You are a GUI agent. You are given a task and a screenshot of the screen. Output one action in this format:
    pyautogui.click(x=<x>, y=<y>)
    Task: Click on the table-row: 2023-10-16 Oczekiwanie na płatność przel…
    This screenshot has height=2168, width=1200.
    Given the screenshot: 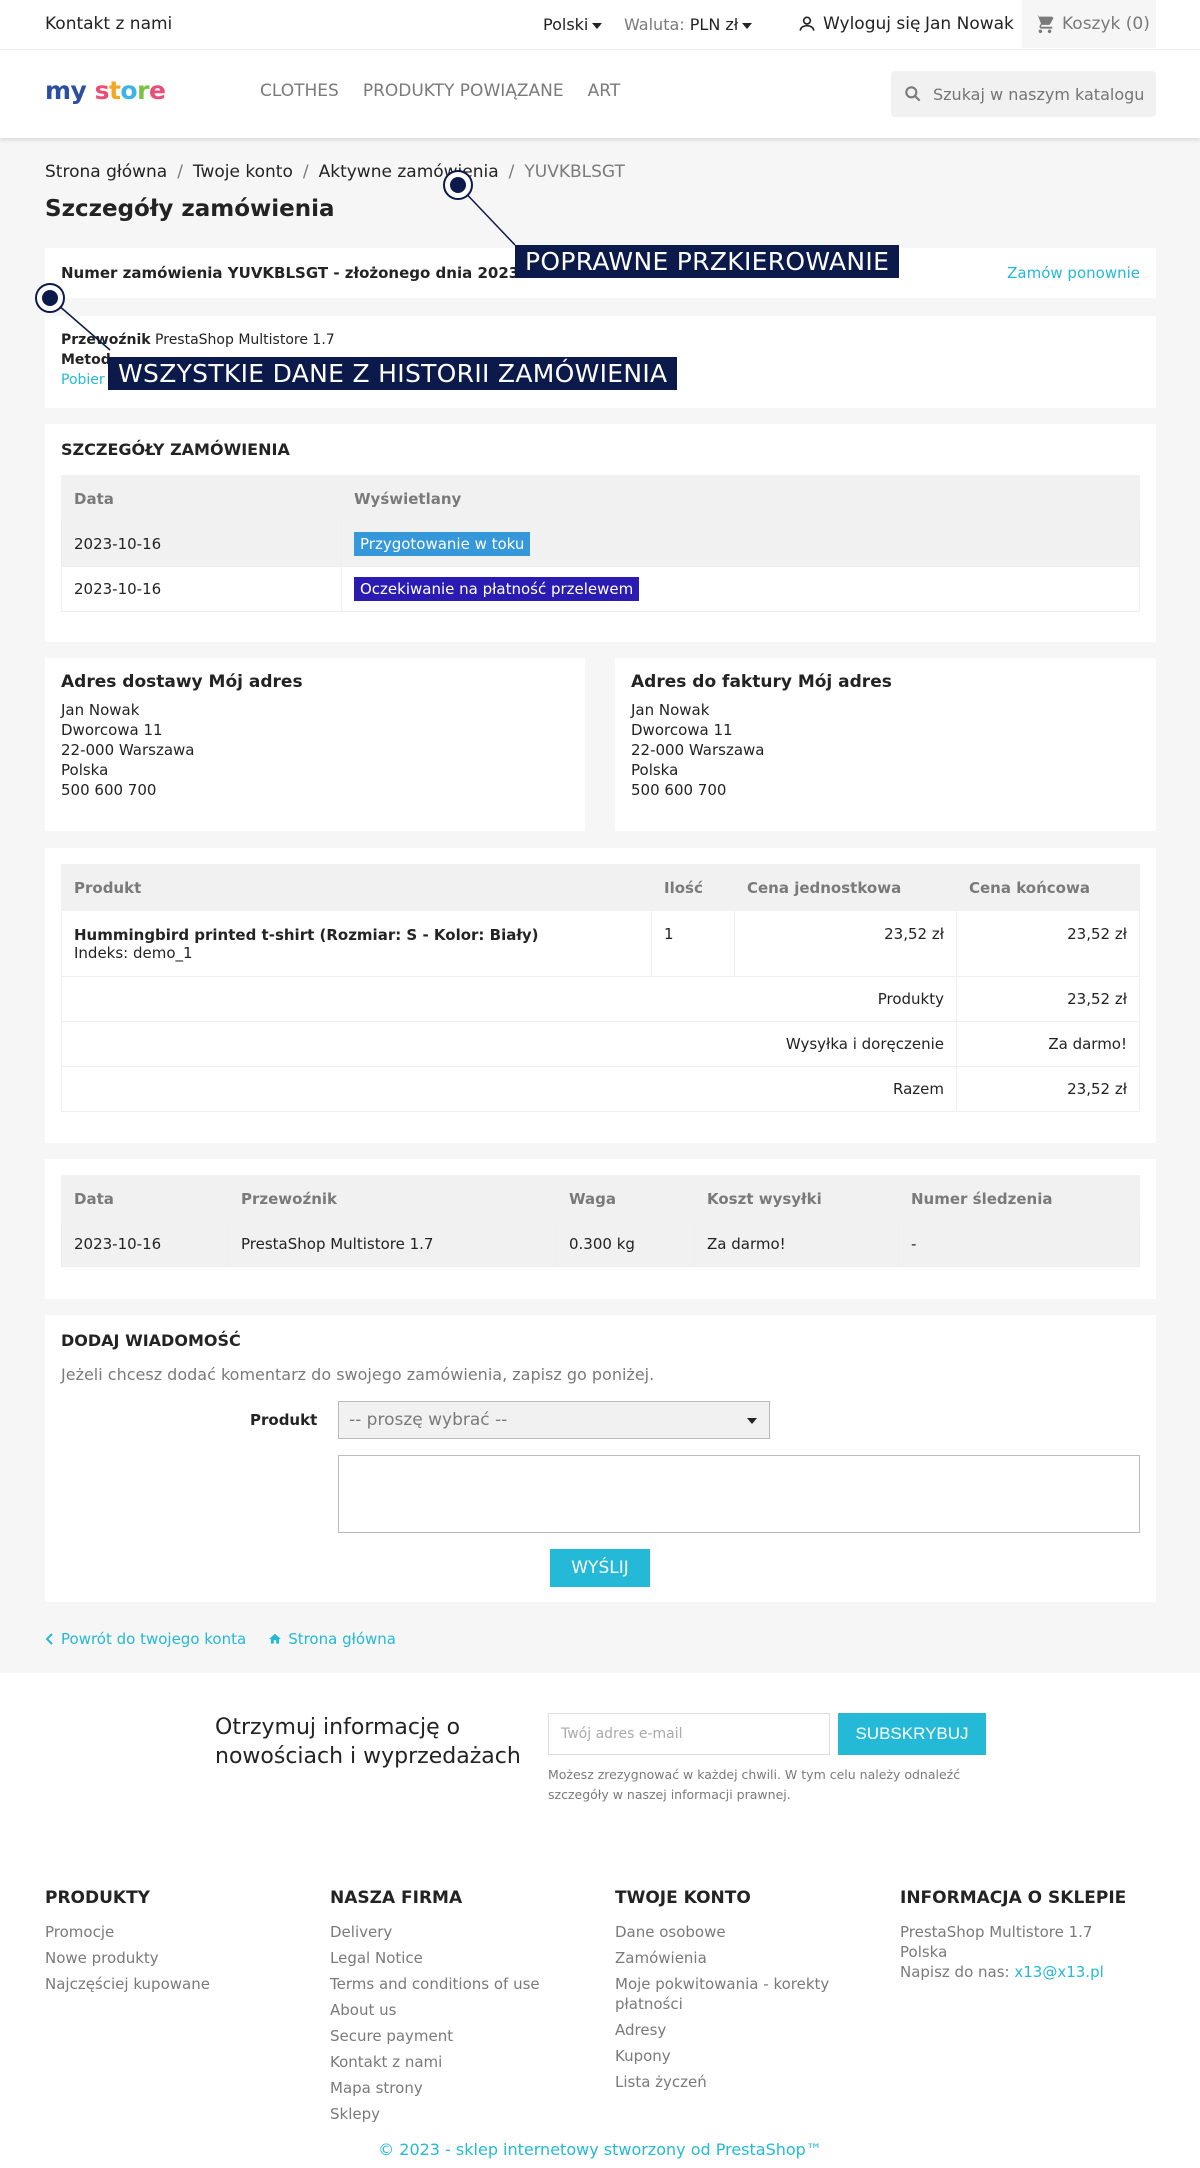 What is the action you would take?
    pyautogui.click(x=600, y=589)
    